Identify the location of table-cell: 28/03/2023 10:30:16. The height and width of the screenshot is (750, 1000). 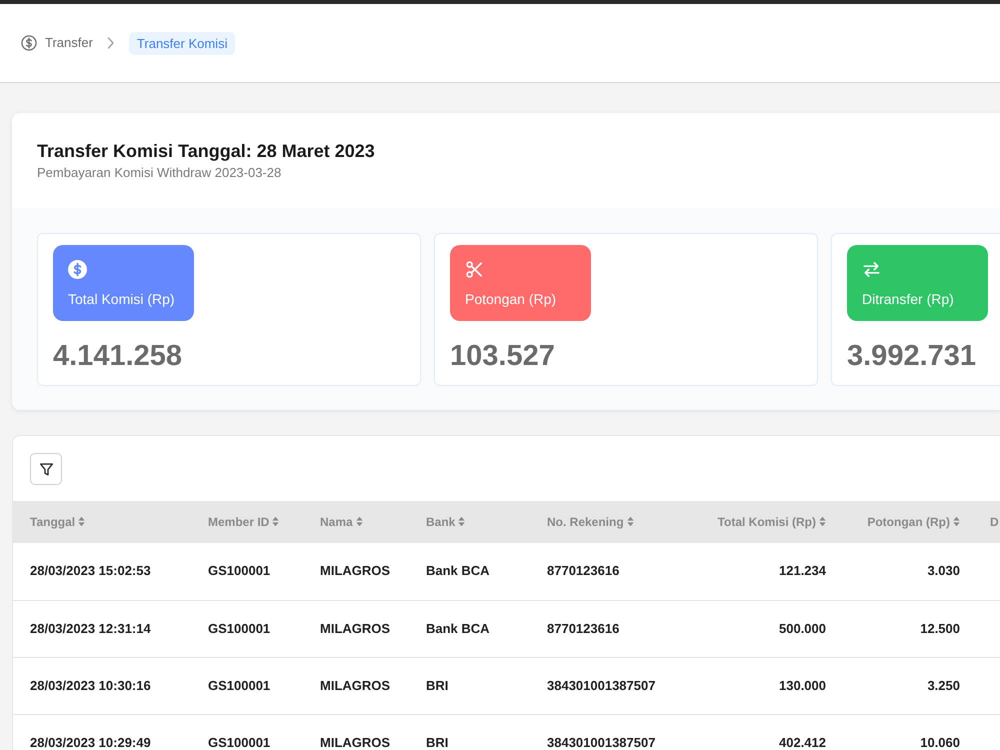
(102, 685).